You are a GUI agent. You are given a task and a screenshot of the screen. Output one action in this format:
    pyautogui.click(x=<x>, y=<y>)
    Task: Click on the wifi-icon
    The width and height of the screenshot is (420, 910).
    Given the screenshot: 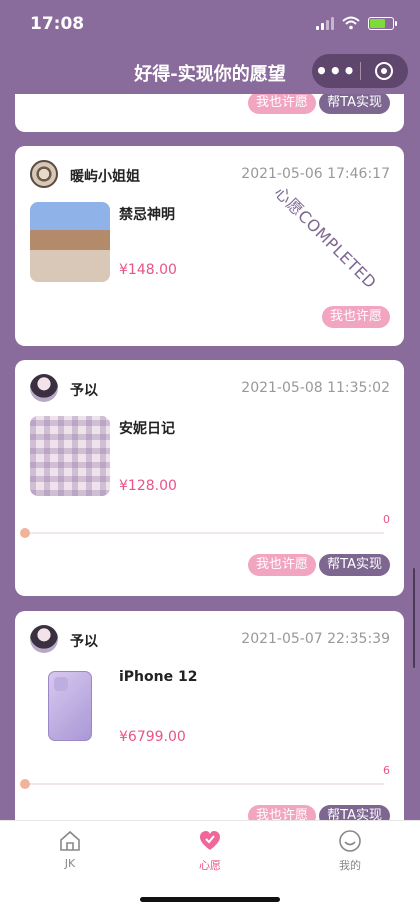 What is the action you would take?
    pyautogui.click(x=351, y=23)
    